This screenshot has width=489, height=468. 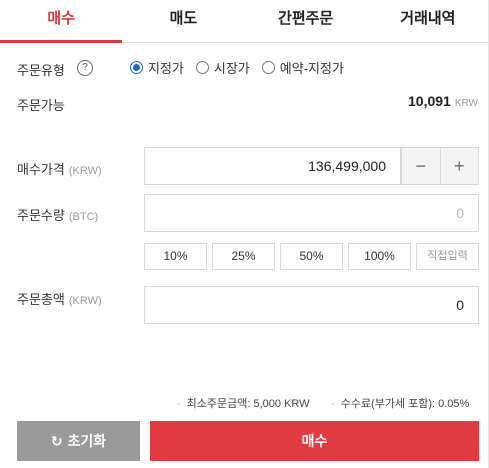 I want to click on percent-buttons: 10% 25% 50% 100% 직접입력, so click(x=311, y=256).